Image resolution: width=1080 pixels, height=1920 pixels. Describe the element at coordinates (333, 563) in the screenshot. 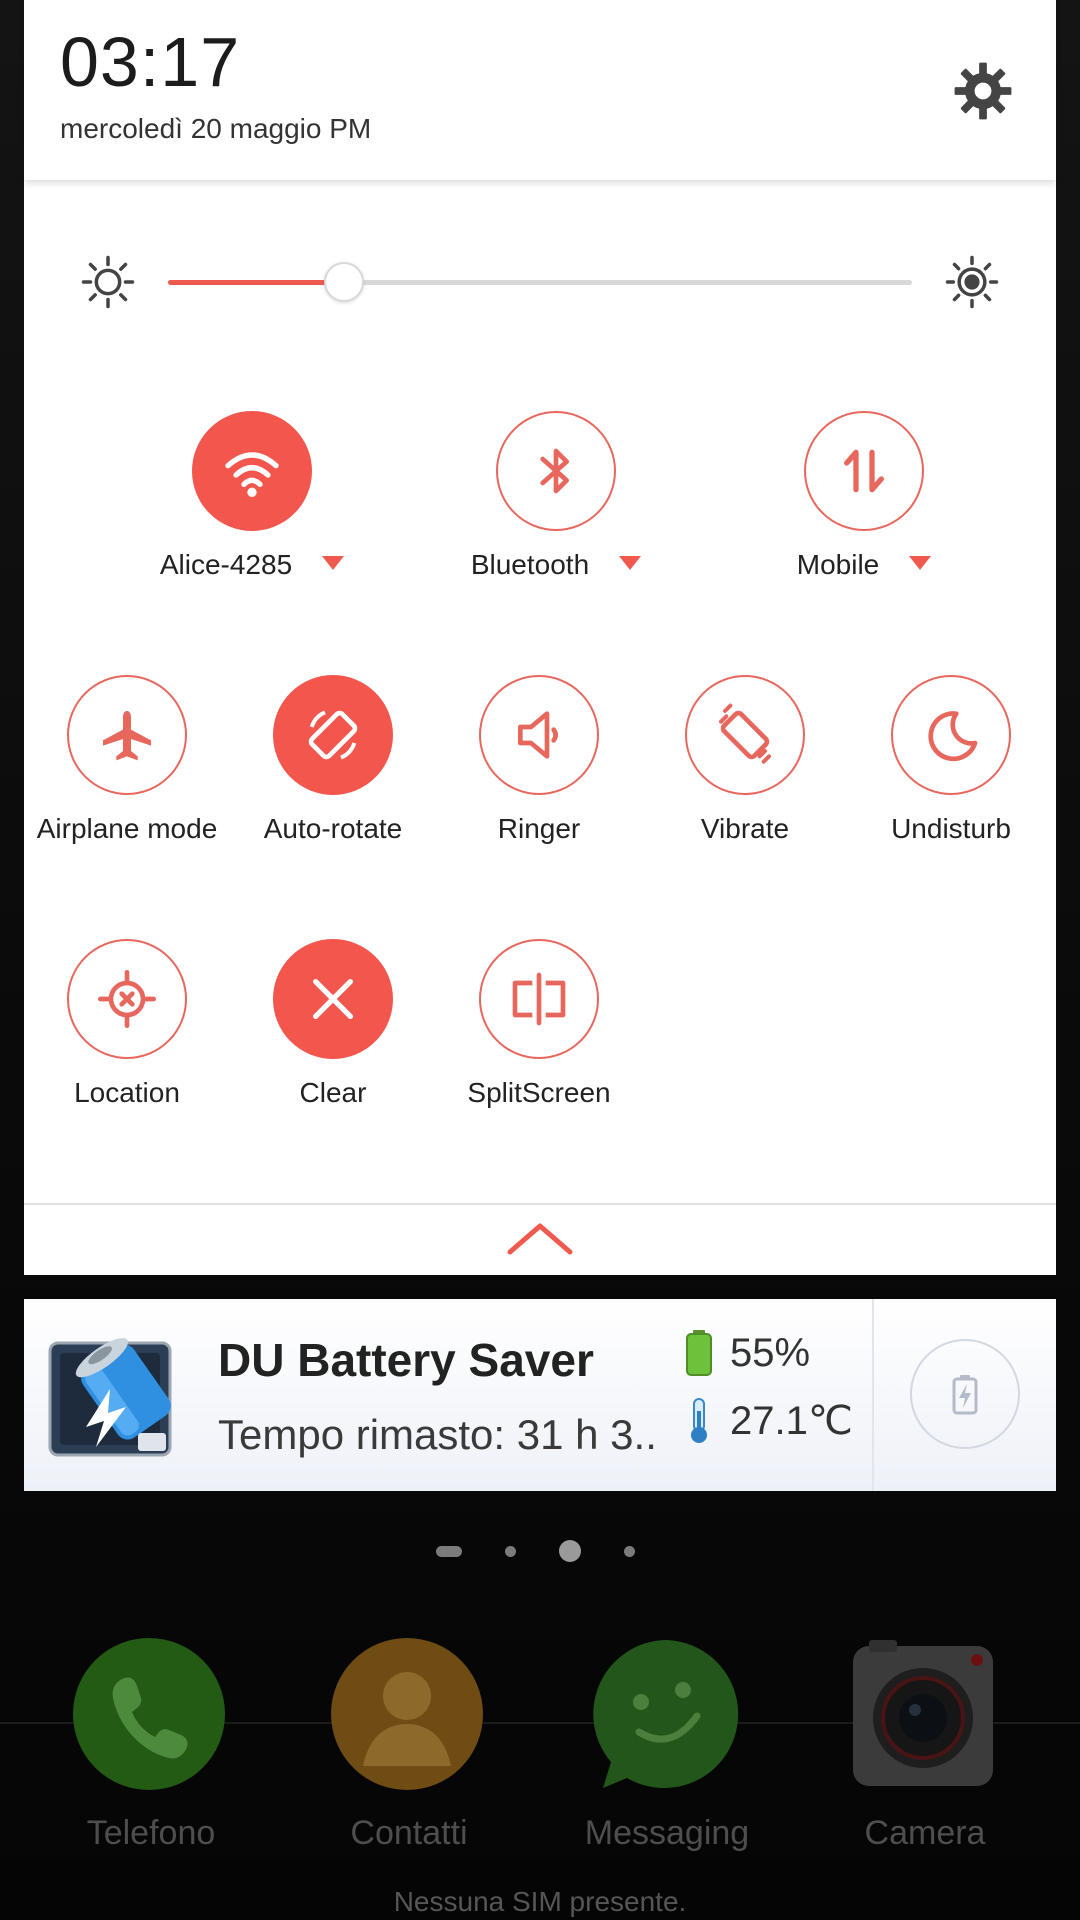

I see `wifi-dropdown-caret-icon` at that location.